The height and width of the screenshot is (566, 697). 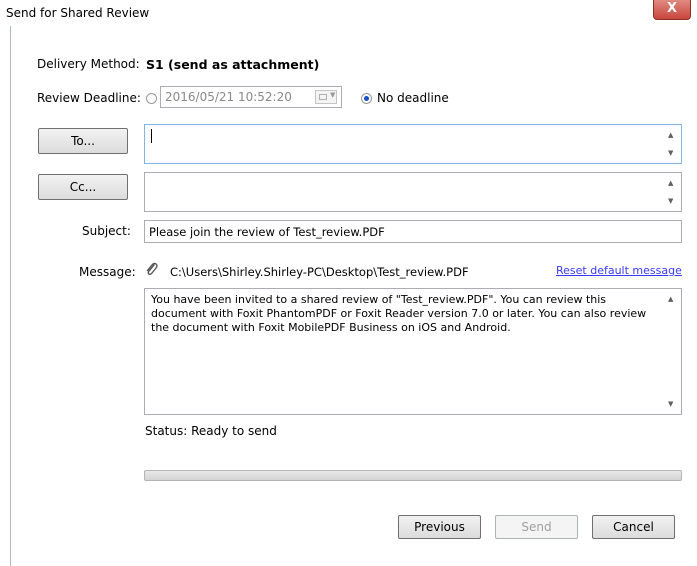 What do you see at coordinates (366, 98) in the screenshot?
I see `no-deadline-radio` at bounding box center [366, 98].